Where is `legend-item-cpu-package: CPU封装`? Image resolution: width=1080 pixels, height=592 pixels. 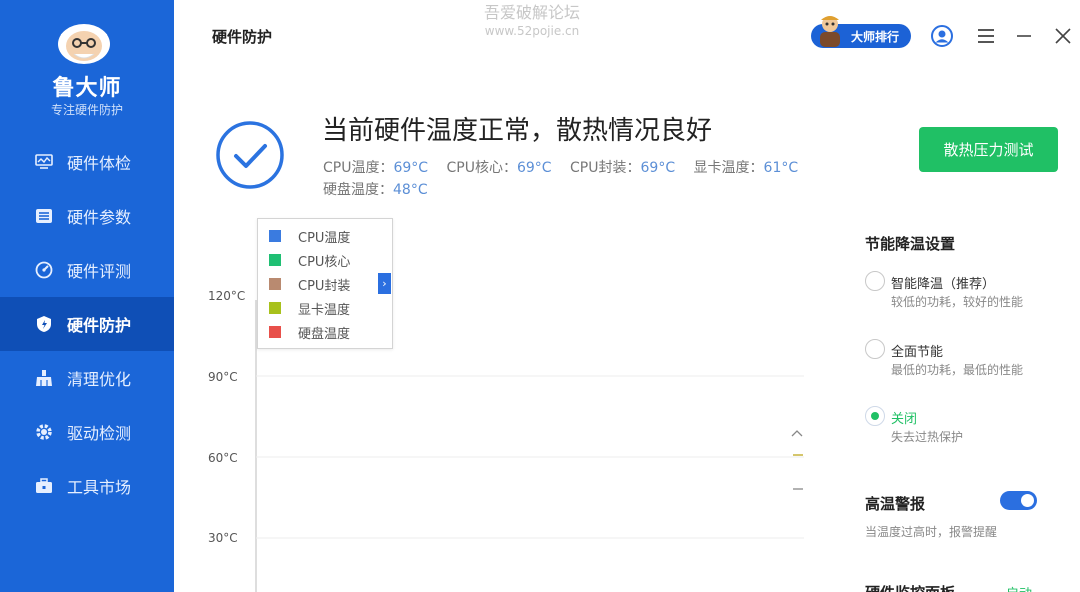 legend-item-cpu-package: CPU封装 is located at coordinates (325, 284).